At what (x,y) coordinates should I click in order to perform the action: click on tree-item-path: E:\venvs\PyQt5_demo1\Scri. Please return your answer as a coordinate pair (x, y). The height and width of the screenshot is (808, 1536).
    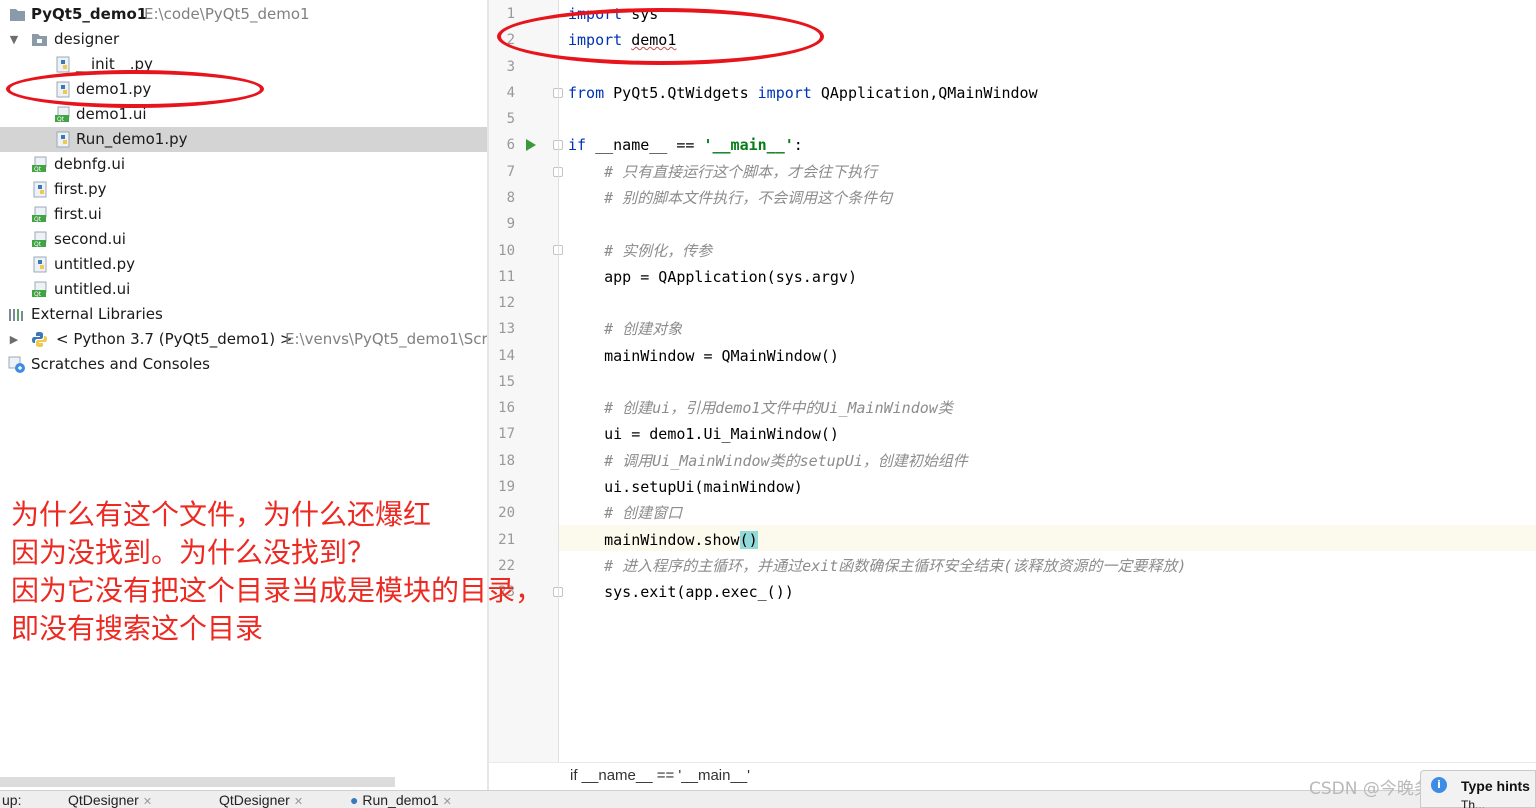
    Looking at the image, I should click on (386, 339).